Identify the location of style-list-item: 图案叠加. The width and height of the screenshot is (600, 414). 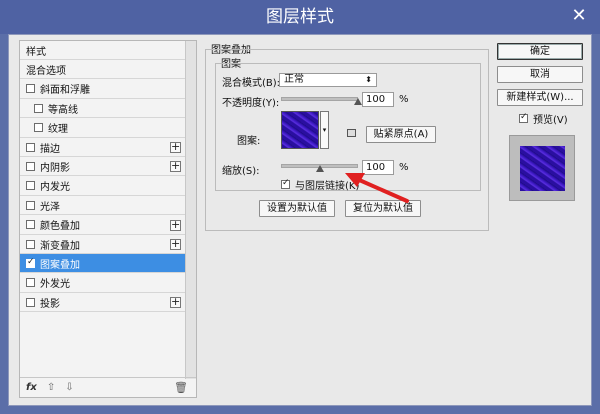
(102, 264).